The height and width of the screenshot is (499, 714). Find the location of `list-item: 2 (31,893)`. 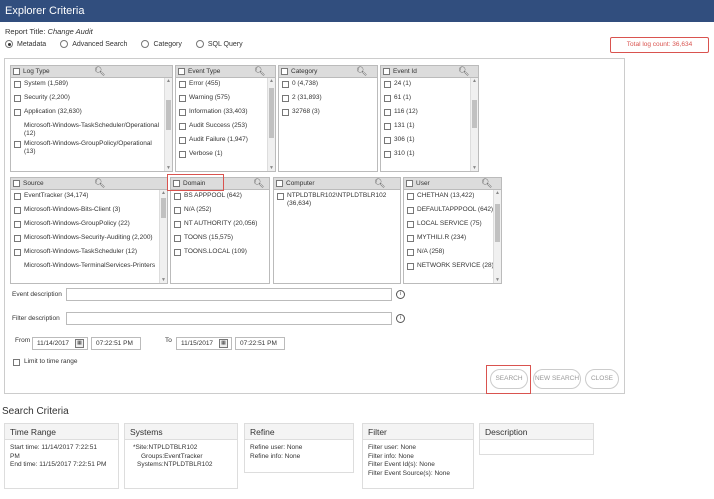

list-item: 2 (31,893) is located at coordinates (328, 99).